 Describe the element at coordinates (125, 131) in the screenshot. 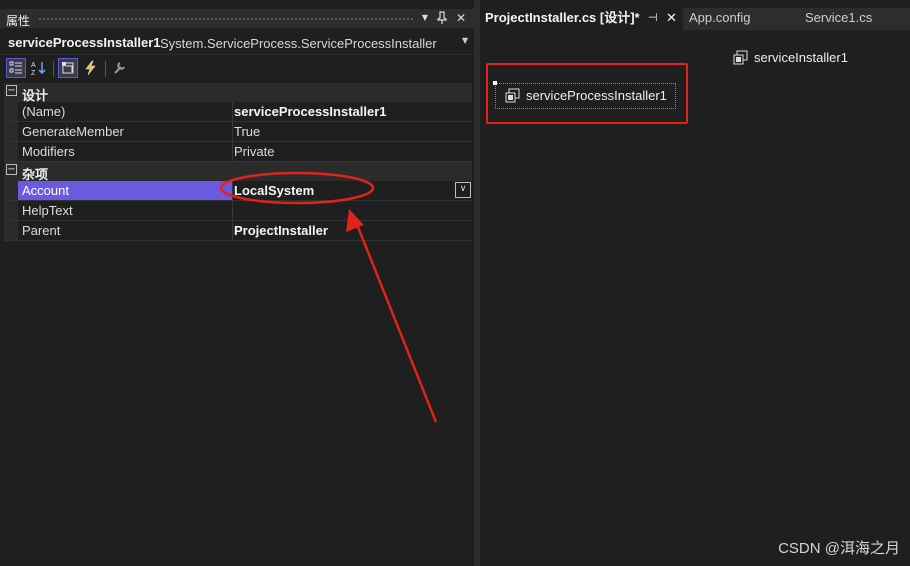

I see `property-name: GenerateMember` at that location.